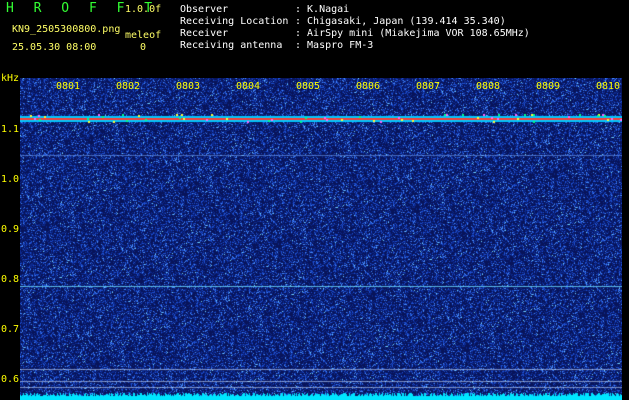 This screenshot has height=400, width=629. I want to click on info-label-observer: Observer, so click(204, 9).